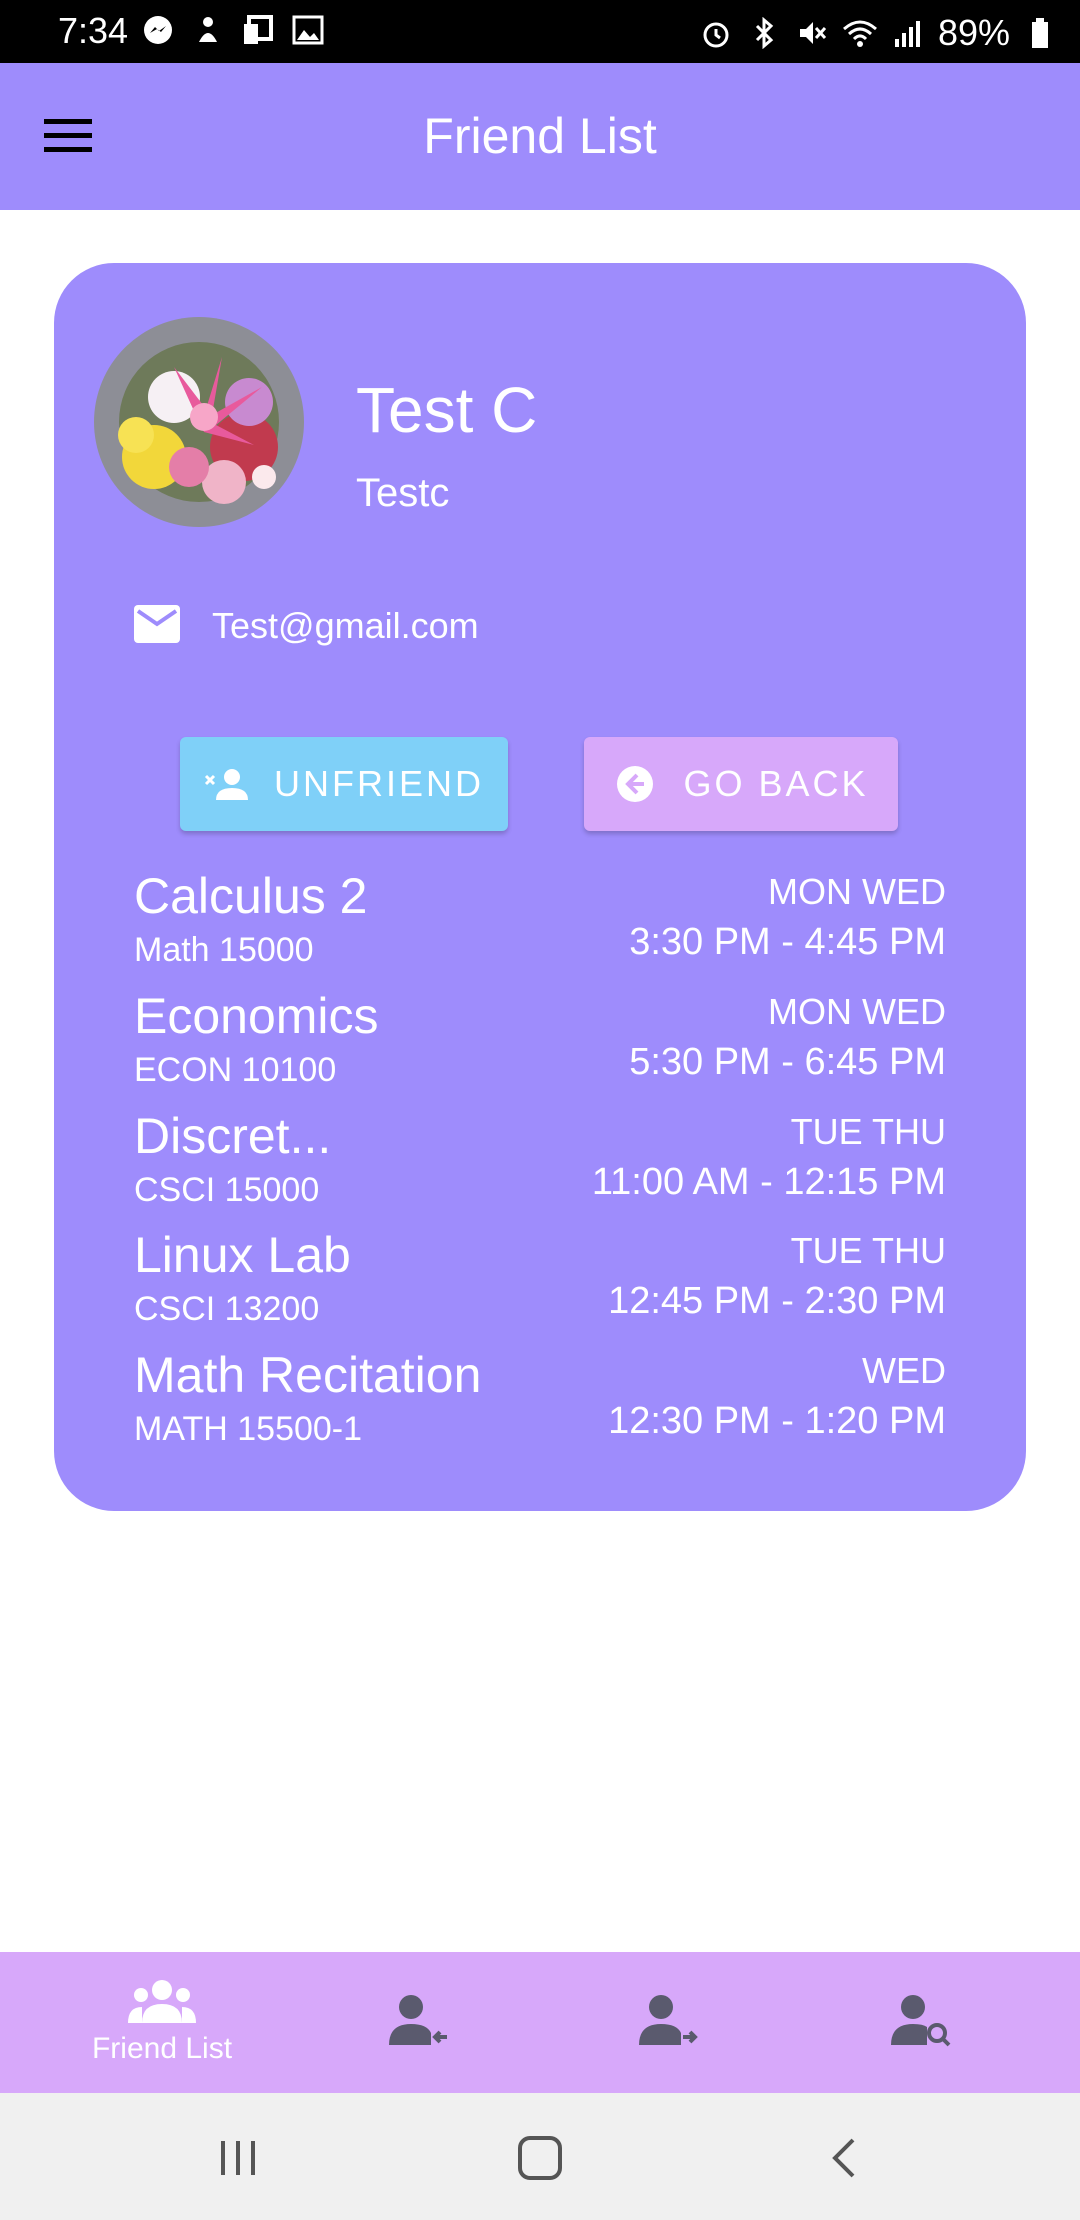 The height and width of the screenshot is (2220, 1080). I want to click on friend-email: Test@gmail.com, so click(345, 625).